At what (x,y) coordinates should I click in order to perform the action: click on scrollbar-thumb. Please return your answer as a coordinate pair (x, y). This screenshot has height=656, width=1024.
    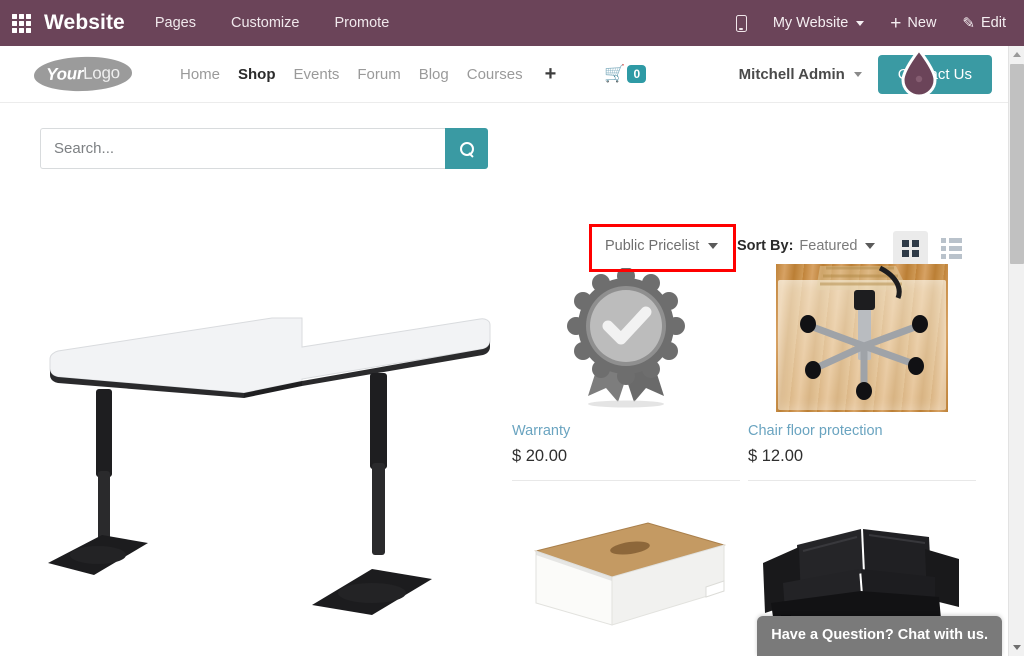
    Looking at the image, I should click on (1017, 164).